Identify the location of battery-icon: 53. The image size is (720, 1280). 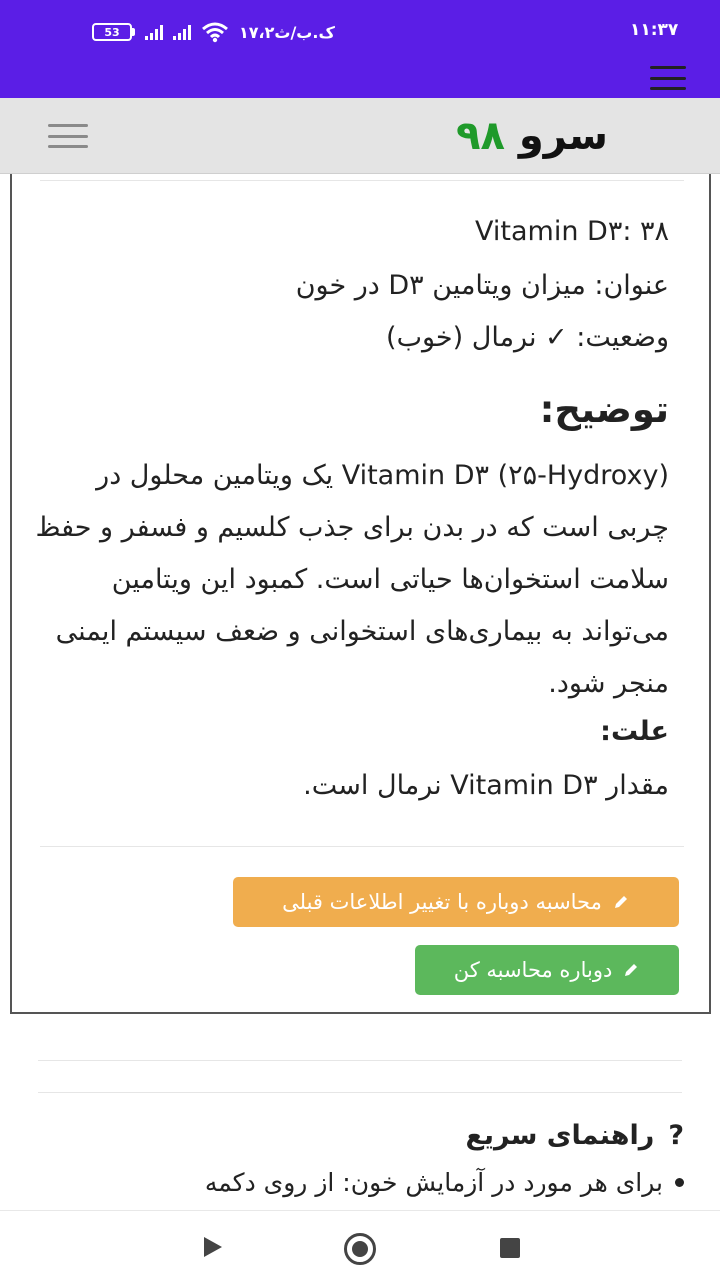
(113, 32).